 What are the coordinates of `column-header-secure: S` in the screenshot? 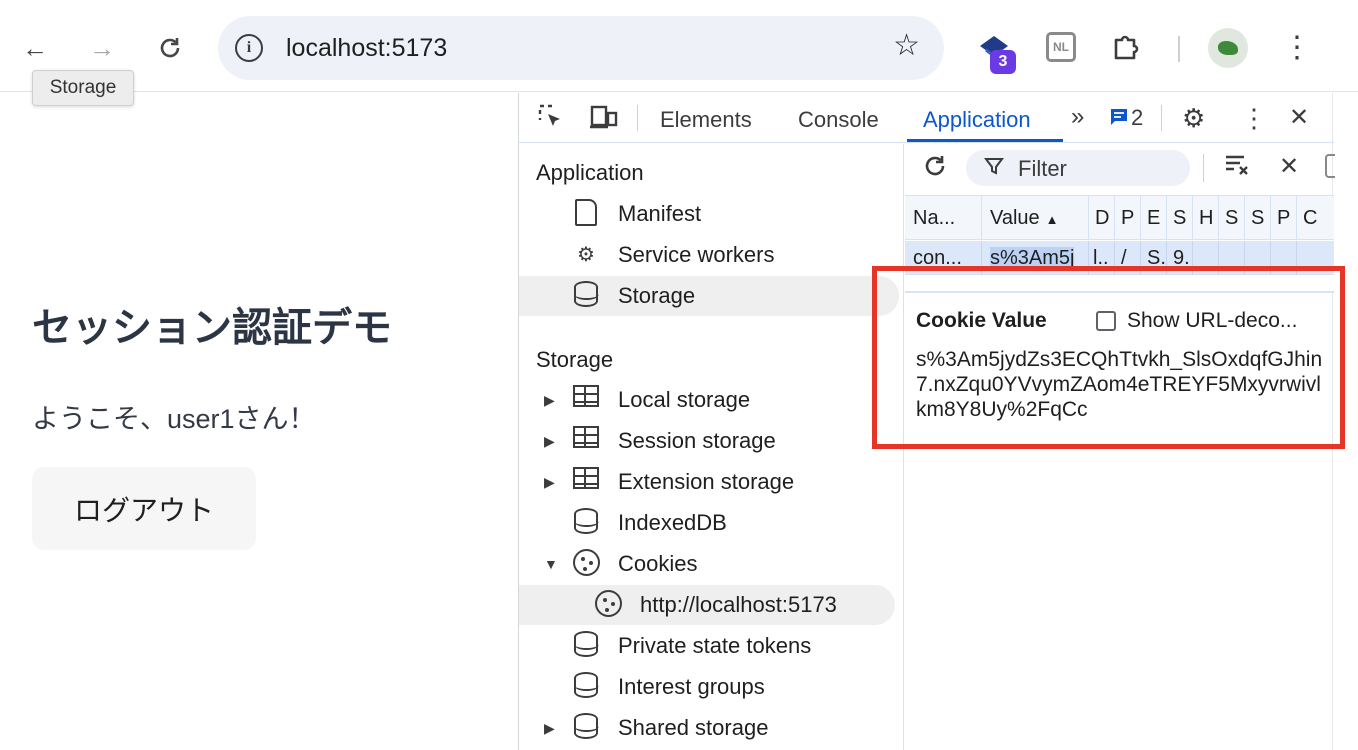 It's located at (1232, 218).